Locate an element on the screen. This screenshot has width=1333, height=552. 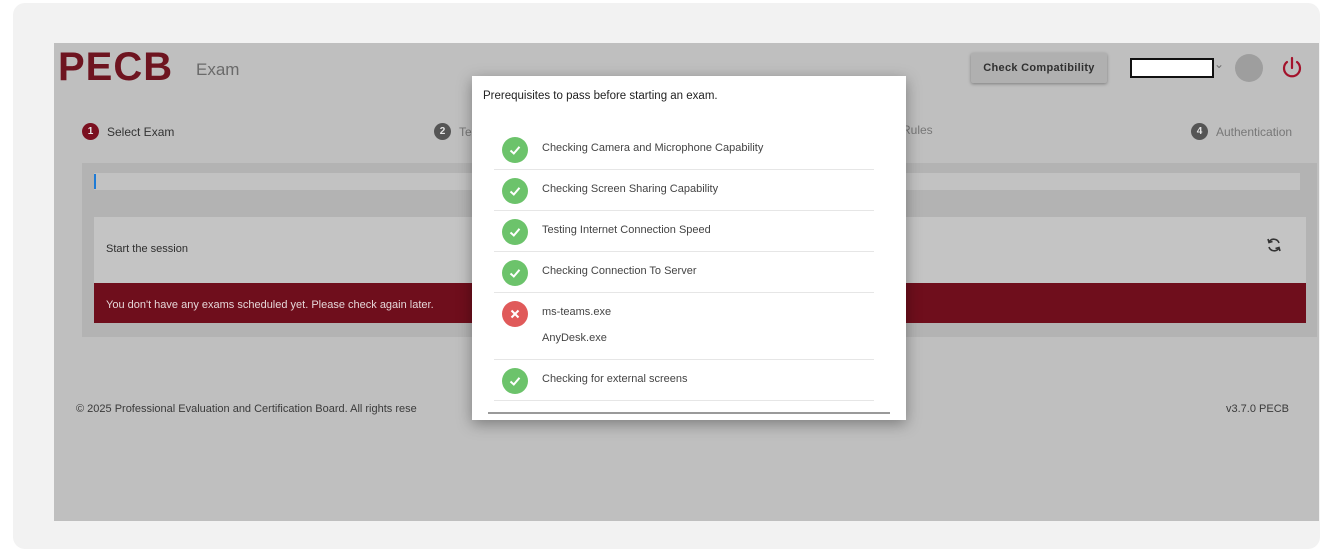
logo-subtitle: Exam is located at coordinates (218, 69).